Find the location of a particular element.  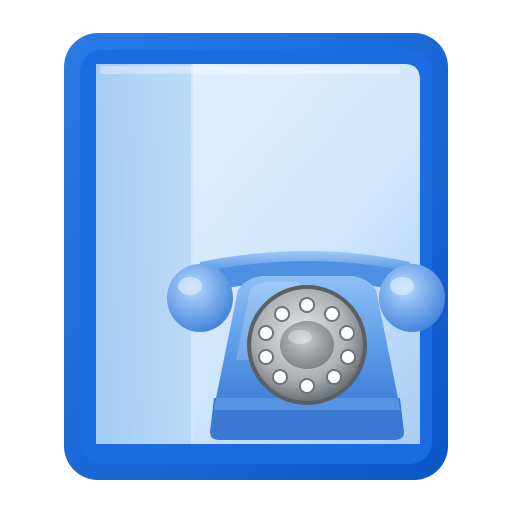

handset-left-cup is located at coordinates (200, 298).